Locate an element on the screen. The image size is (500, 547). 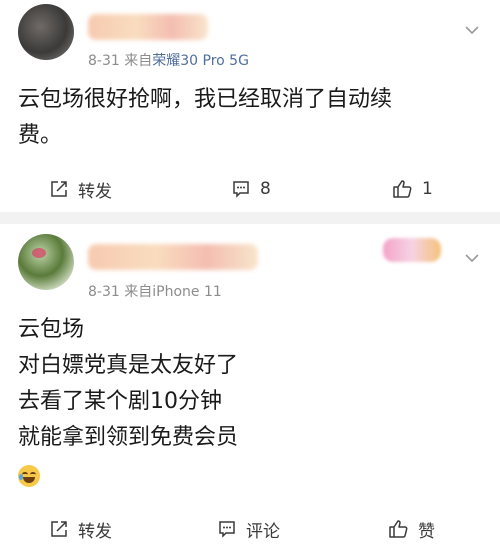
content-line: 对白嫖党真是太友好了 is located at coordinates (128, 365).